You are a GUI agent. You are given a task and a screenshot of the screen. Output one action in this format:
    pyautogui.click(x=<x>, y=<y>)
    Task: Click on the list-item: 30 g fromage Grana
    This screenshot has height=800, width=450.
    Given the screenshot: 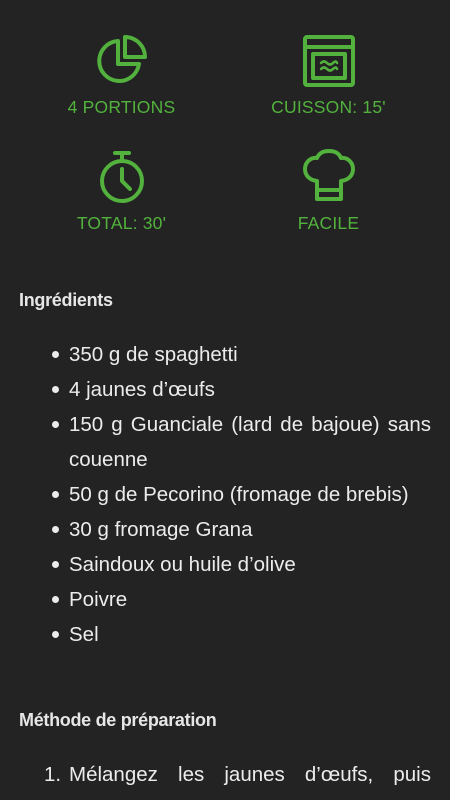 What is the action you would take?
    pyautogui.click(x=225, y=529)
    